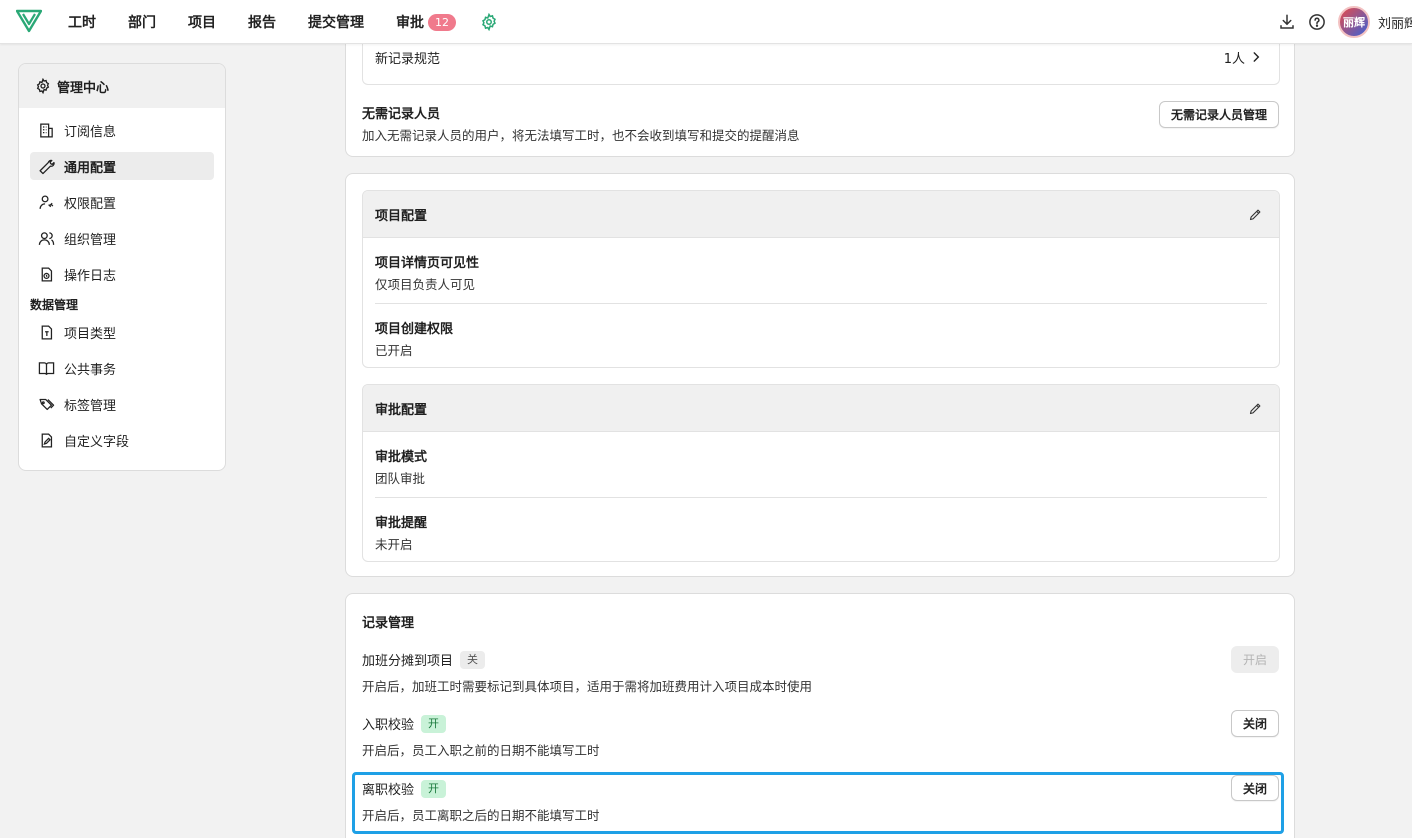  Describe the element at coordinates (1287, 22) in the screenshot. I see `download-icon` at that location.